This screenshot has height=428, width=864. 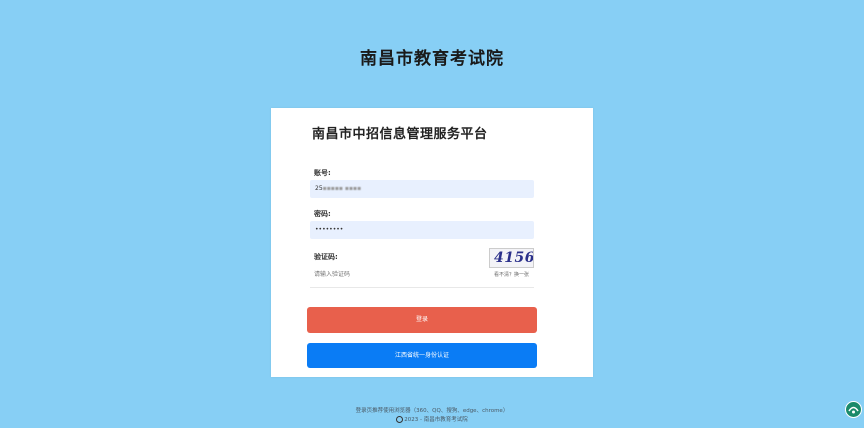 I want to click on login-button: 登录, so click(x=422, y=320).